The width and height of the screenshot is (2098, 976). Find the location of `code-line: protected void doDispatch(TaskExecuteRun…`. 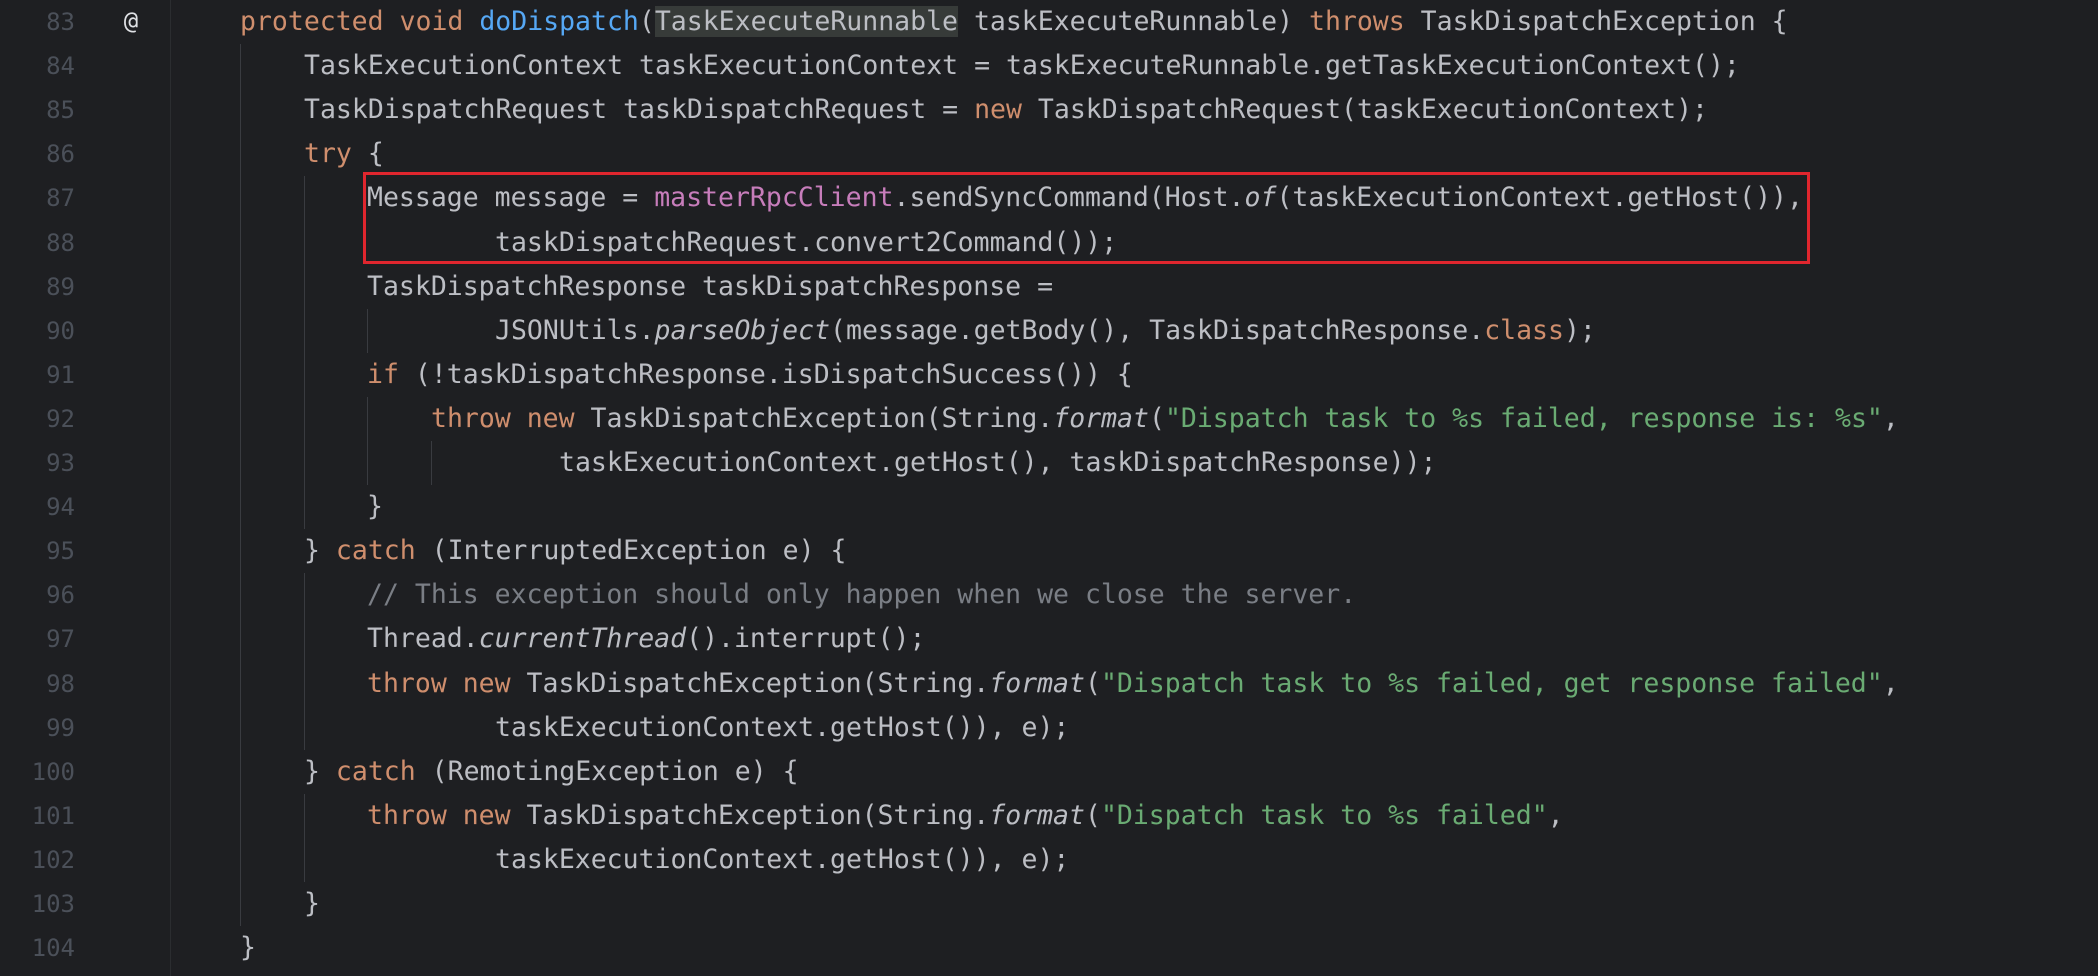

code-line: protected void doDispatch(TaskExecuteRun… is located at coordinates (1014, 22).